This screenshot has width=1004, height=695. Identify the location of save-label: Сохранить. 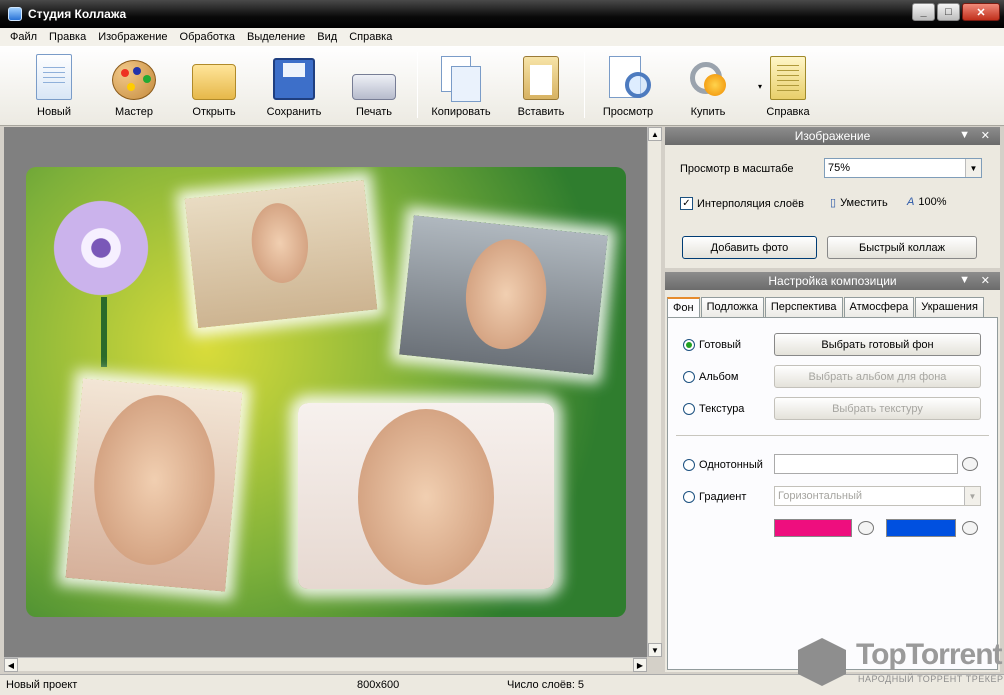
(294, 112).